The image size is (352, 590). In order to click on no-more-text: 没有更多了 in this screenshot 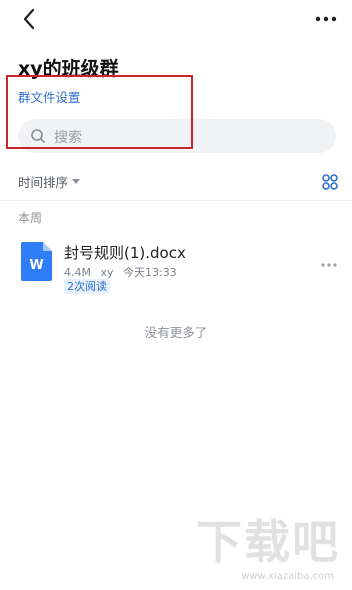, I will do `click(176, 332)`.